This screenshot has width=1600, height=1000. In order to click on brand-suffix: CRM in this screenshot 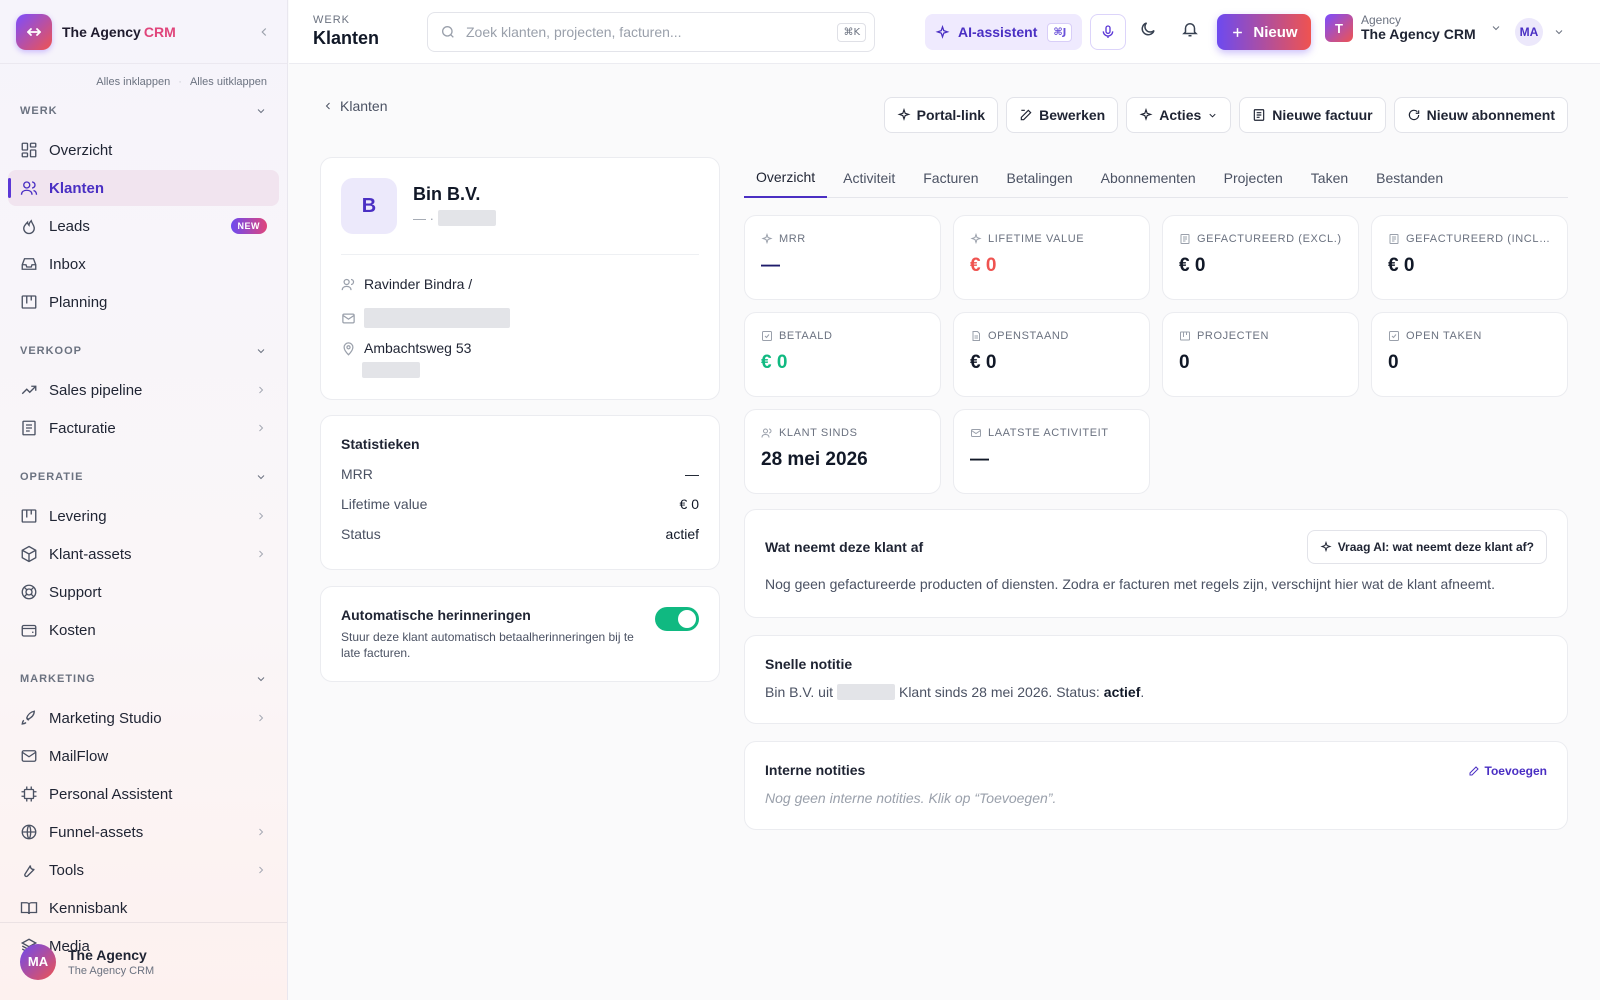, I will do `click(159, 31)`.